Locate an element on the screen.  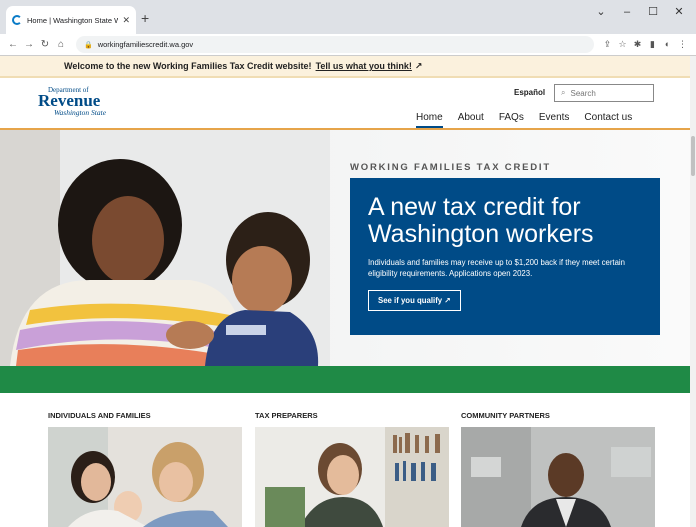
lock-icon: 🔒 is located at coordinates (88, 45).